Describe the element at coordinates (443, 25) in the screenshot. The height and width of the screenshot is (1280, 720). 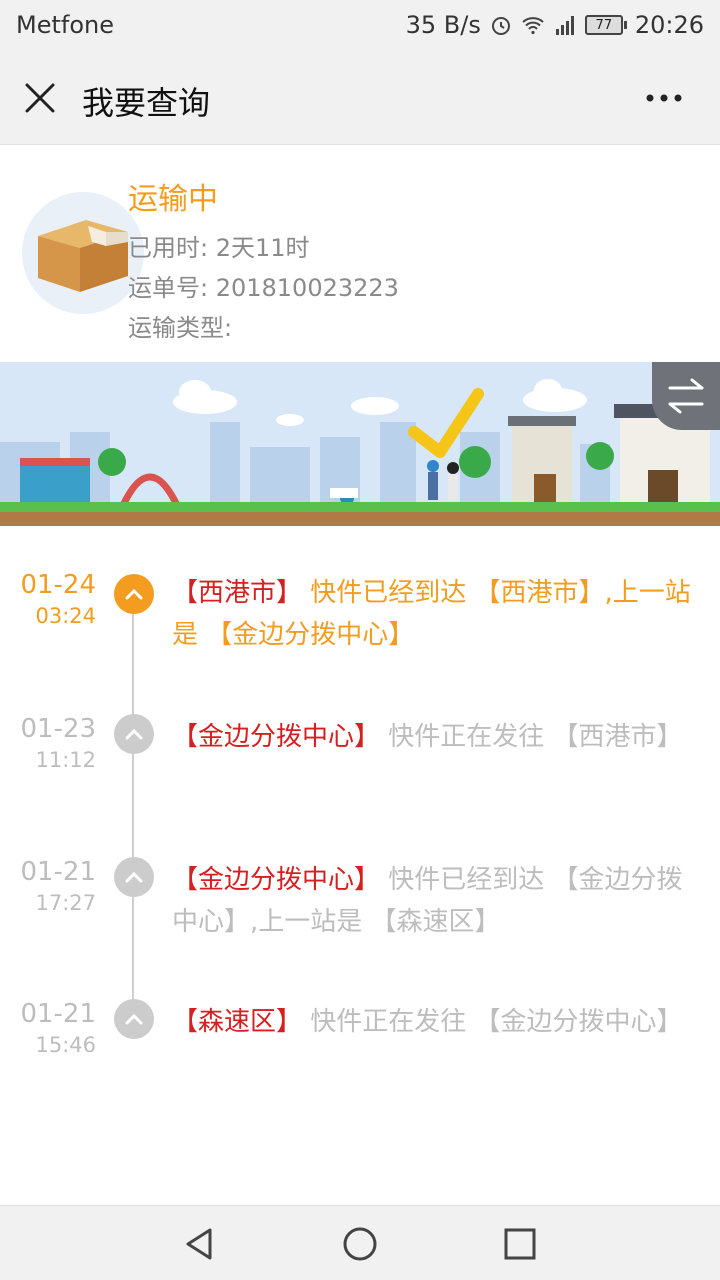
I see `network-speed: 35 B/s` at that location.